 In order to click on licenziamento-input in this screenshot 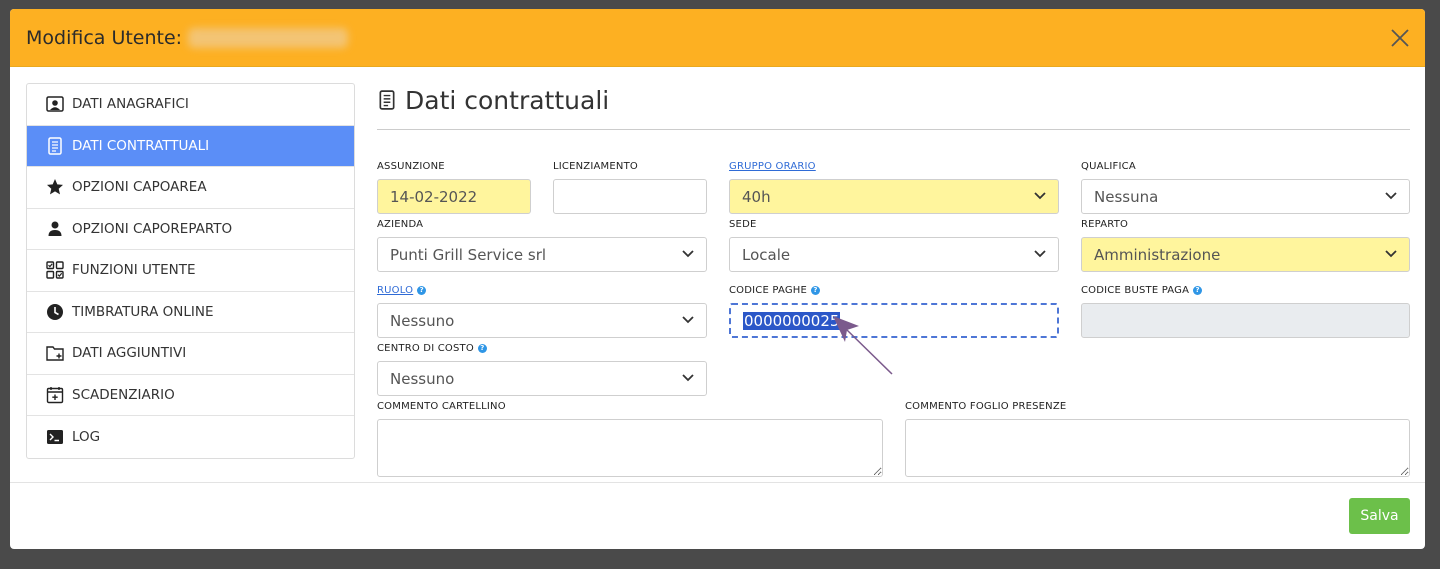, I will do `click(630, 196)`.